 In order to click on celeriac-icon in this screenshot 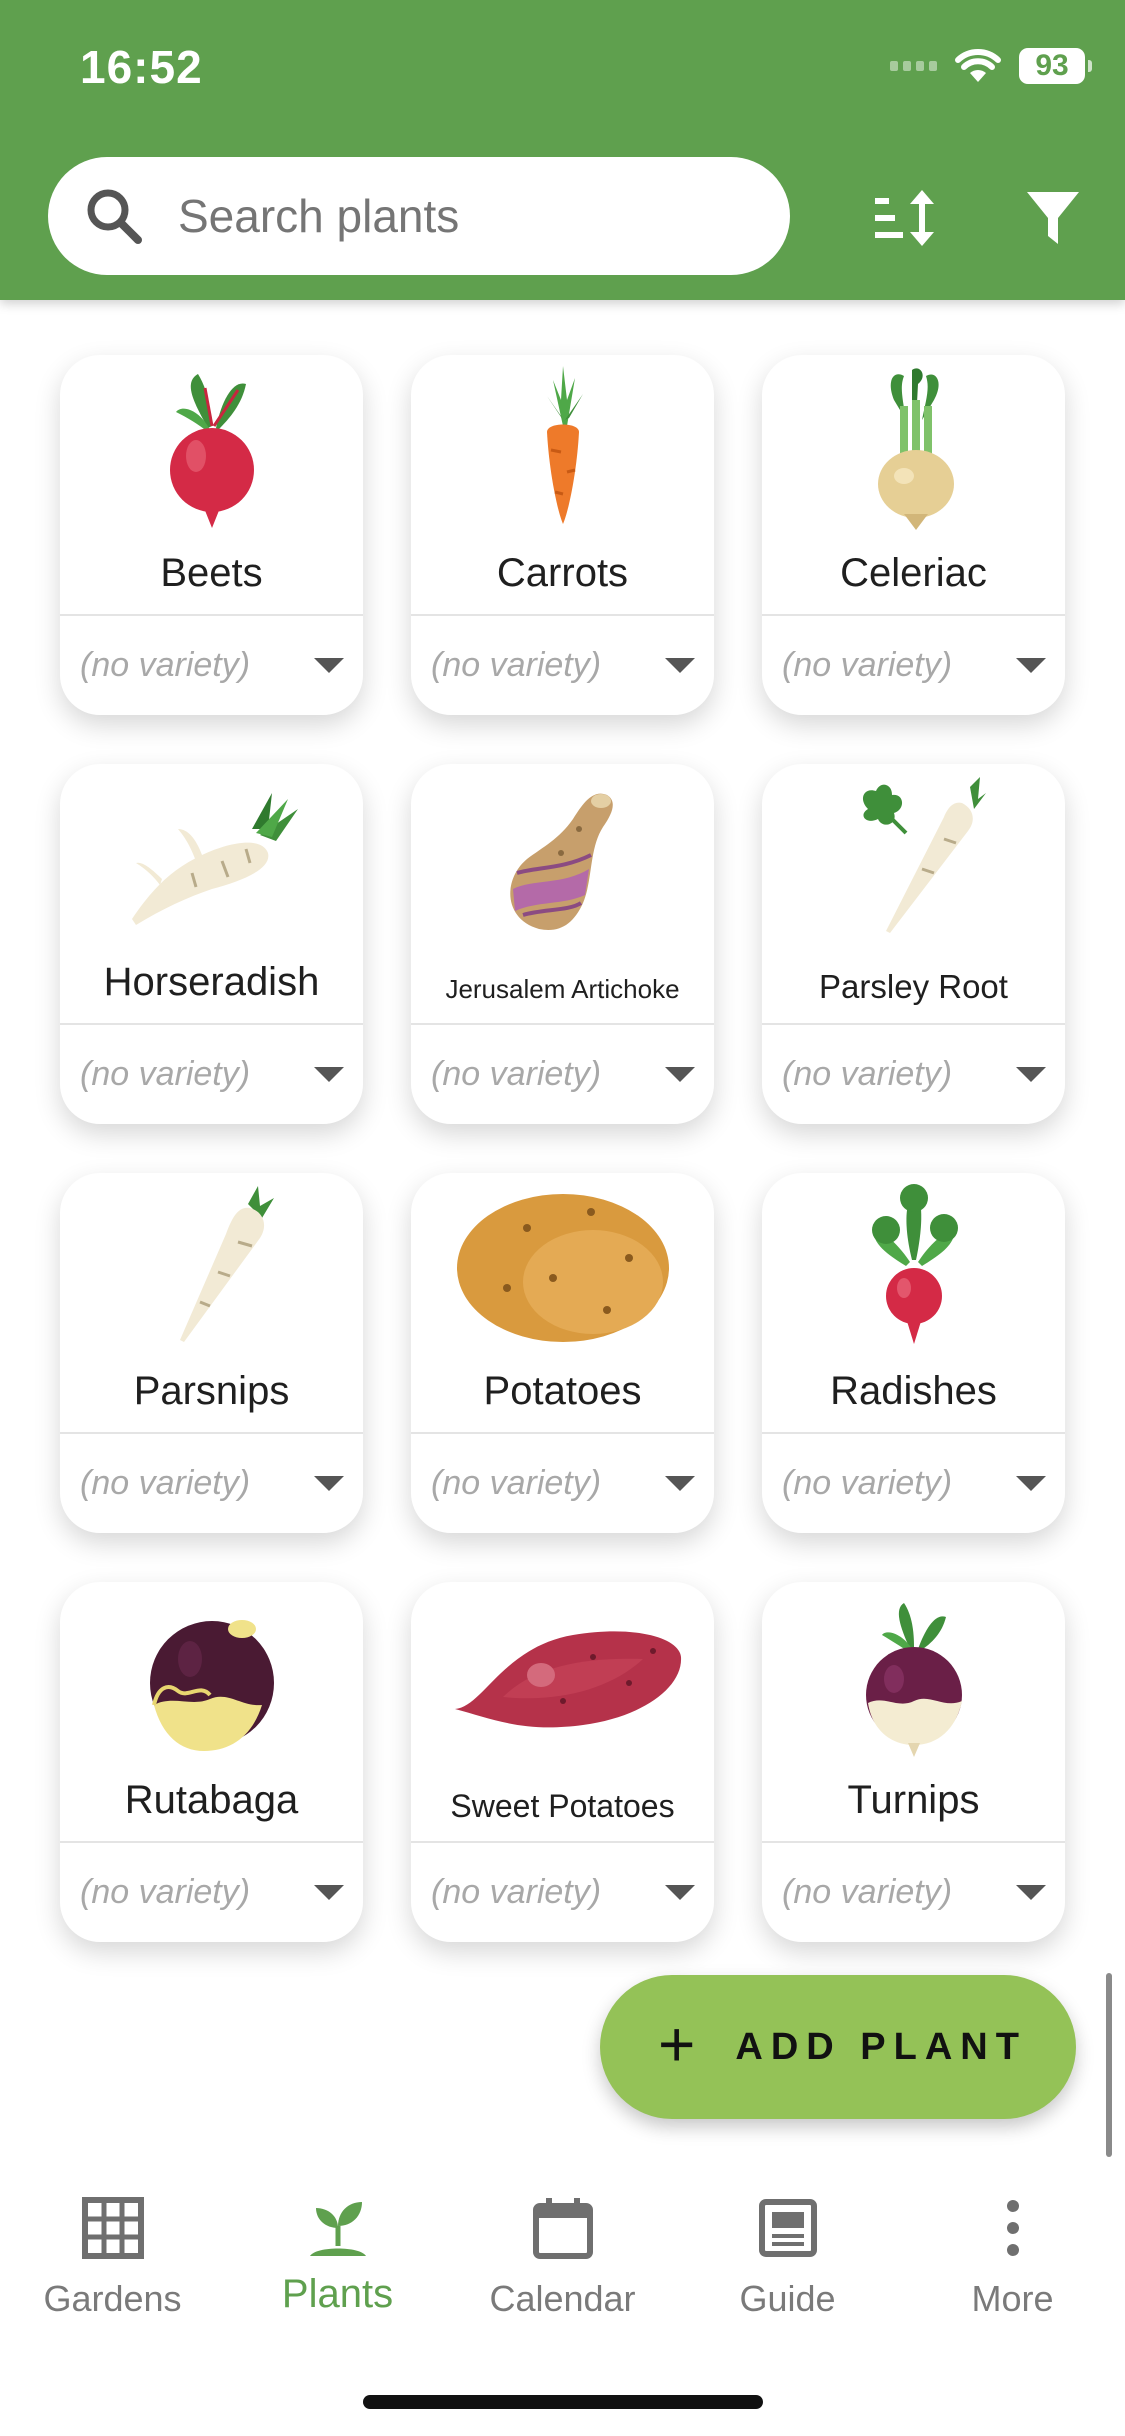, I will do `click(915, 449)`.